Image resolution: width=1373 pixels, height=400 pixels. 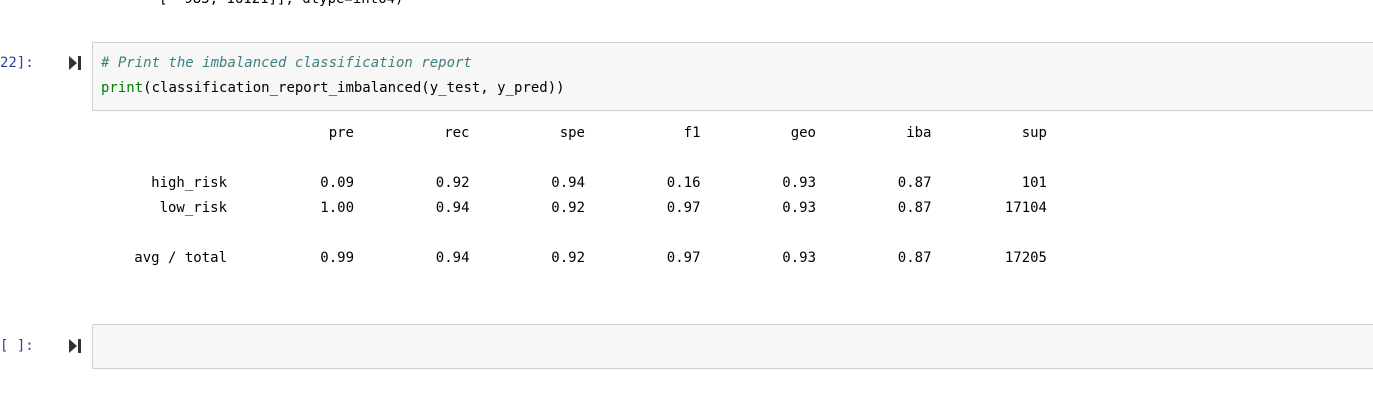 What do you see at coordinates (341, 133) in the screenshot?
I see `report-header: pre` at bounding box center [341, 133].